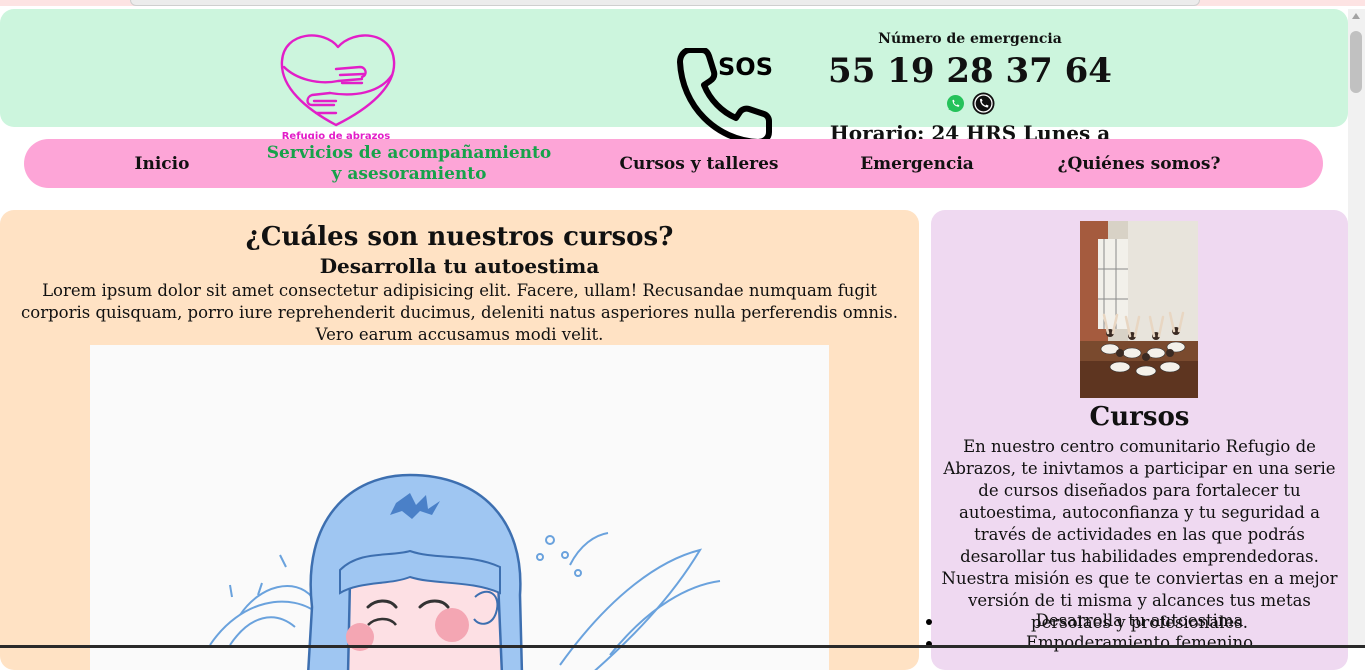 This screenshot has height=670, width=1365. What do you see at coordinates (917, 164) in the screenshot?
I see `nav-item-emergencia: Emergencia` at bounding box center [917, 164].